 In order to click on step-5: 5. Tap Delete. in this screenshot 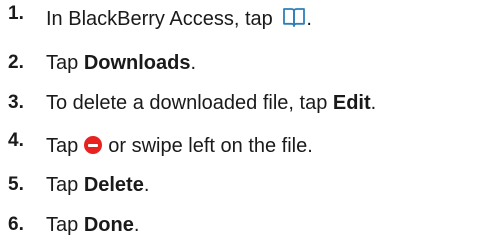, I will do `click(78, 185)`.